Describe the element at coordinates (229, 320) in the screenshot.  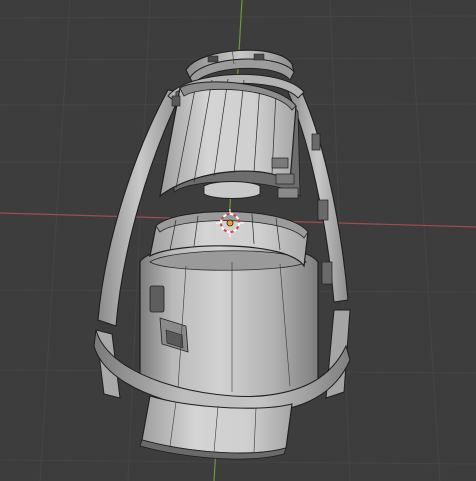
I see `cylinder-body-mesh` at that location.